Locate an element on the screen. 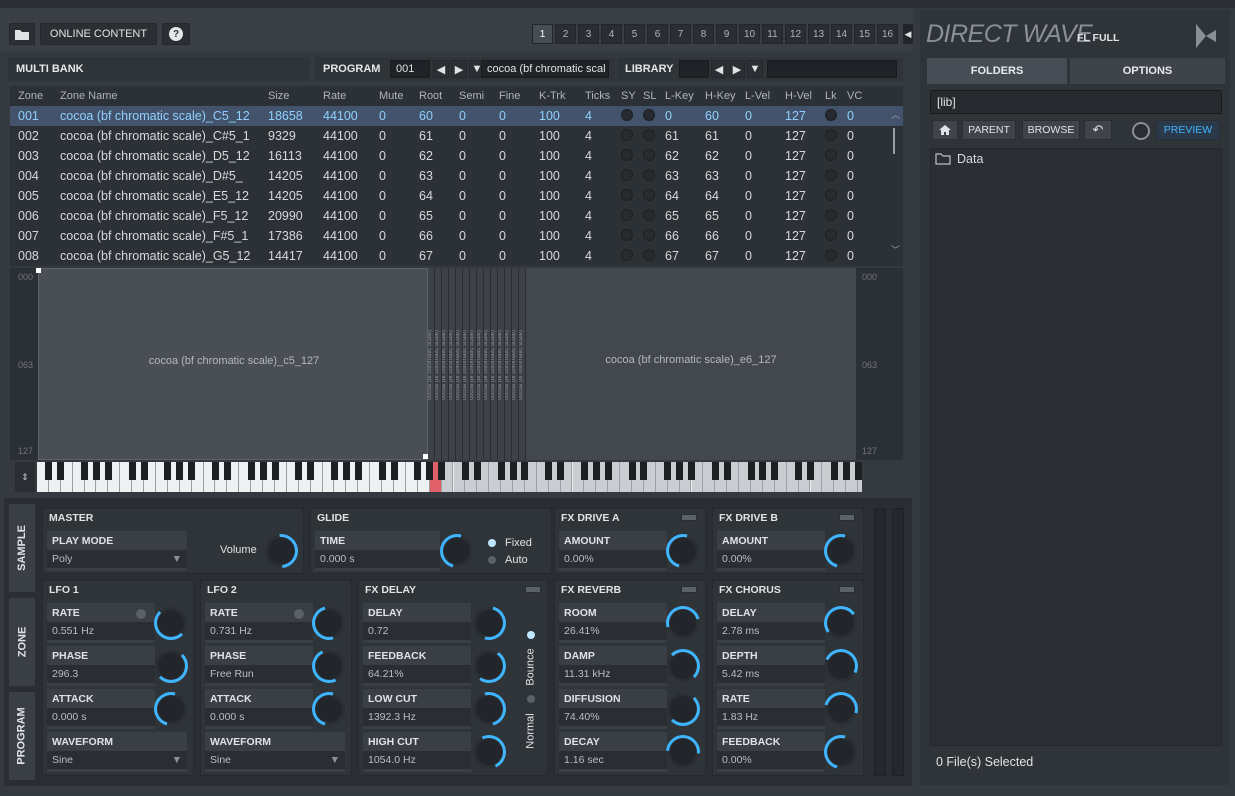 The height and width of the screenshot is (796, 1235). column-header-zone: Zone is located at coordinates (34, 96).